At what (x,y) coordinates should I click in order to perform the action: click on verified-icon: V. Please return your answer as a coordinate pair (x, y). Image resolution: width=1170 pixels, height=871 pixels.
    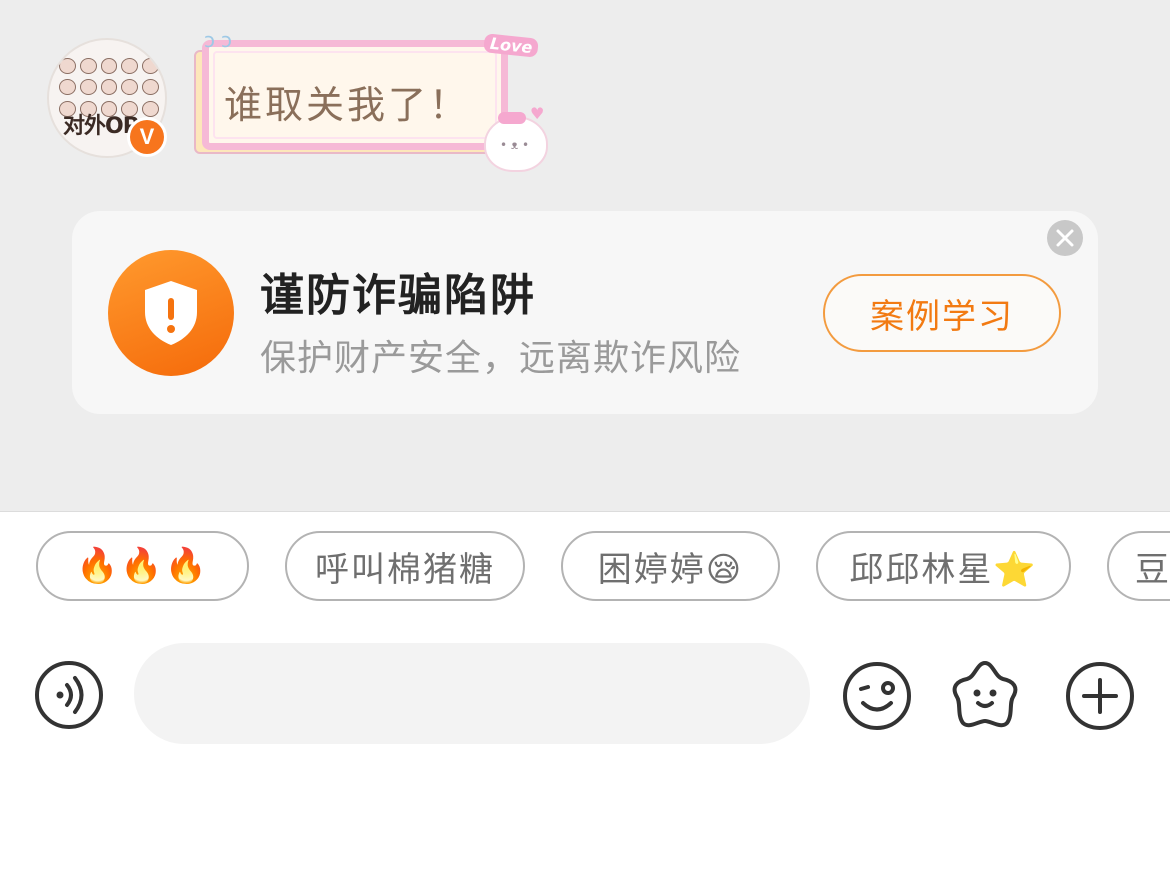
    Looking at the image, I should click on (147, 137).